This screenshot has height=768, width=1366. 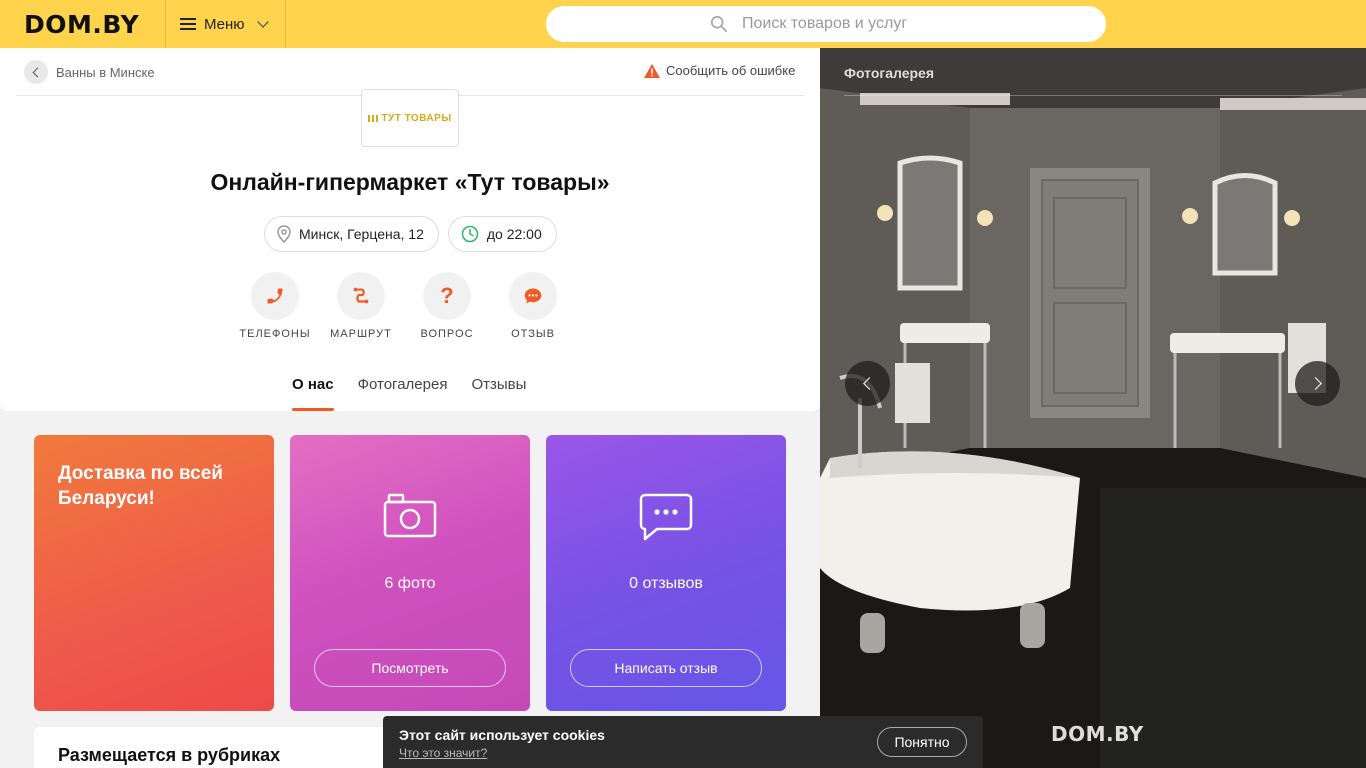 What do you see at coordinates (410, 668) in the screenshot?
I see `view-photos-button: Посмотреть` at bounding box center [410, 668].